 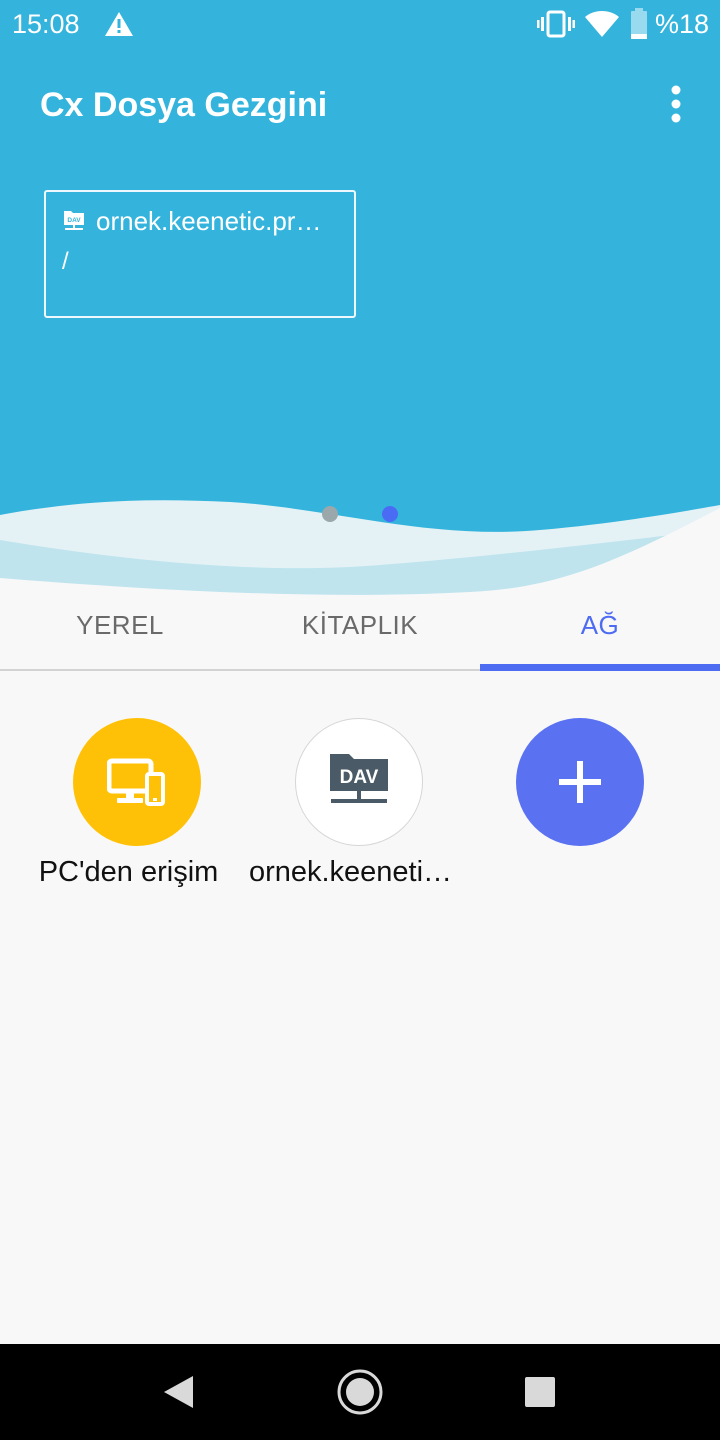 What do you see at coordinates (540, 1392) in the screenshot?
I see `recents-icon` at bounding box center [540, 1392].